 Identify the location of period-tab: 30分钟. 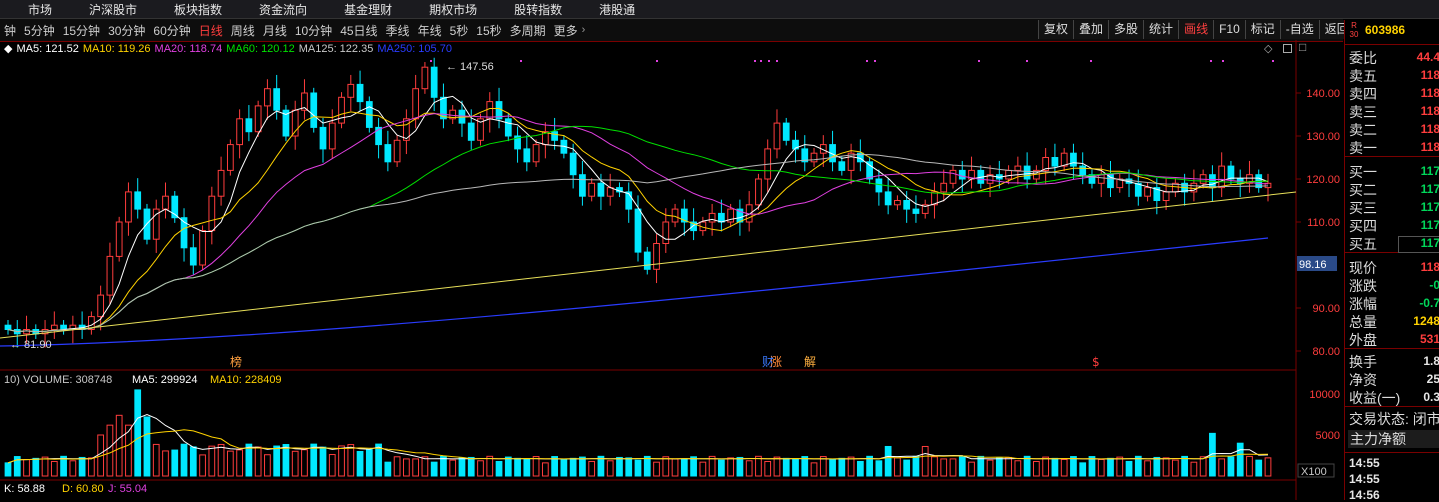
(126, 30).